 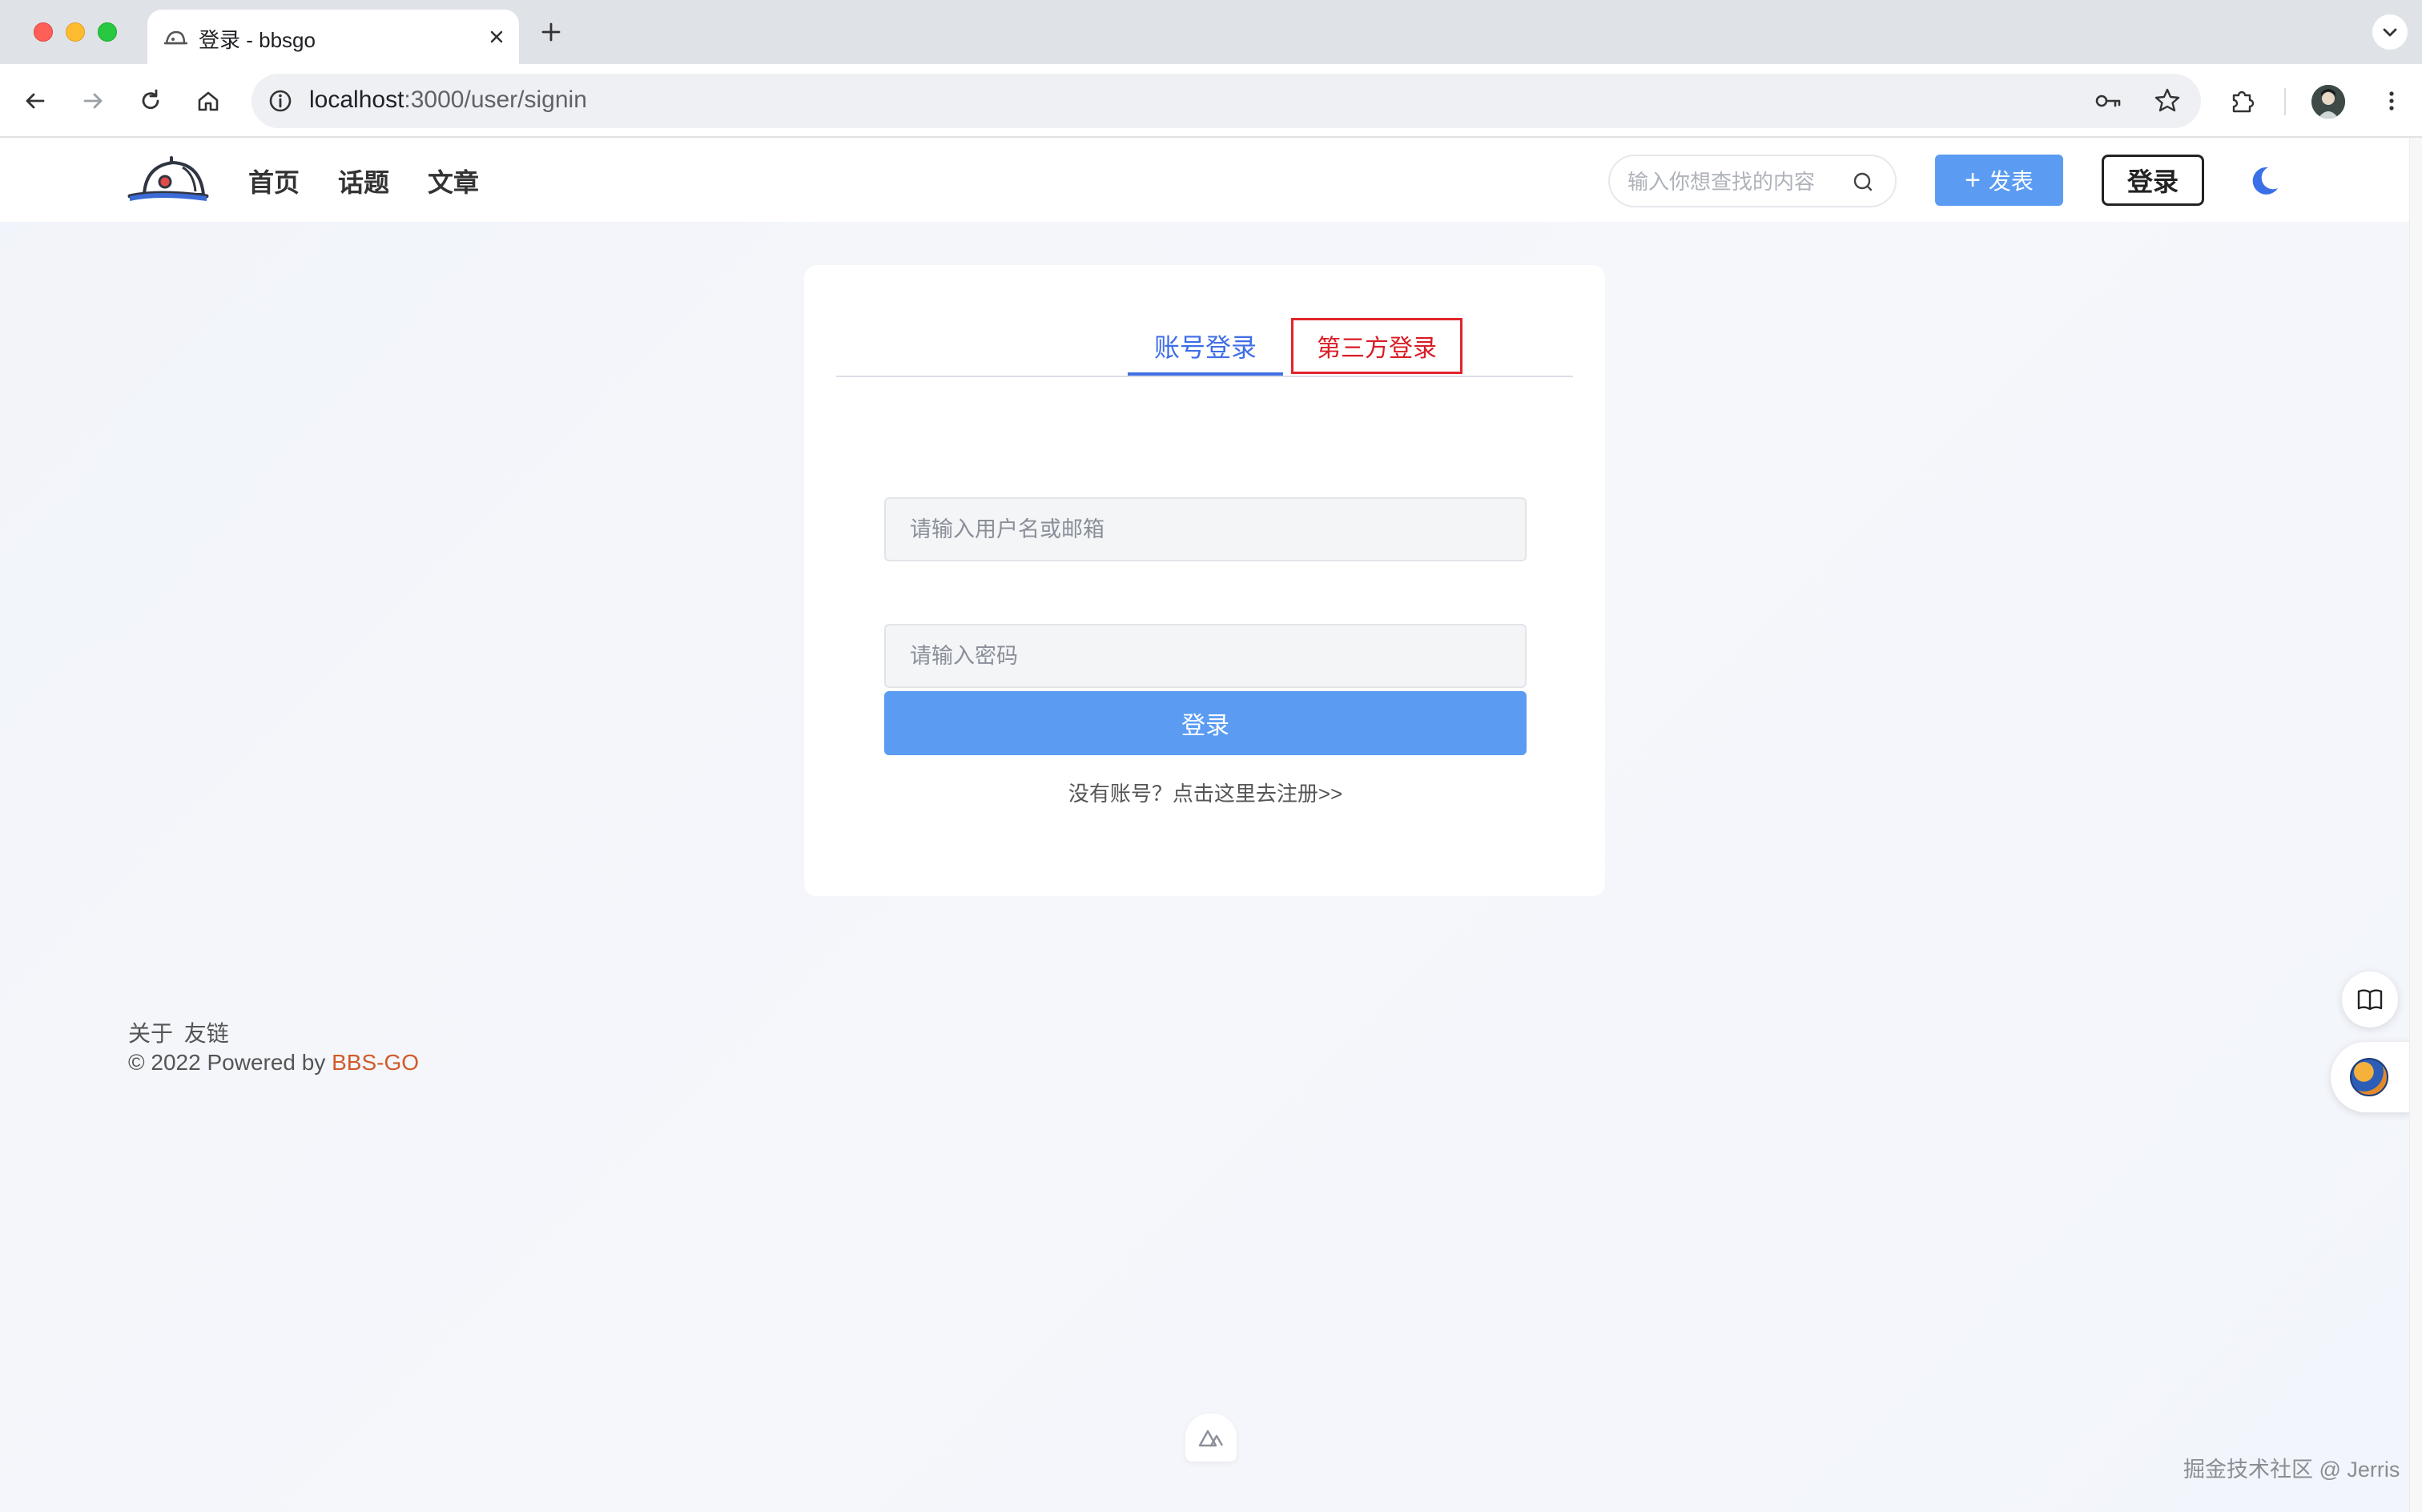 What do you see at coordinates (551, 32) in the screenshot?
I see `new-tab-icon` at bounding box center [551, 32].